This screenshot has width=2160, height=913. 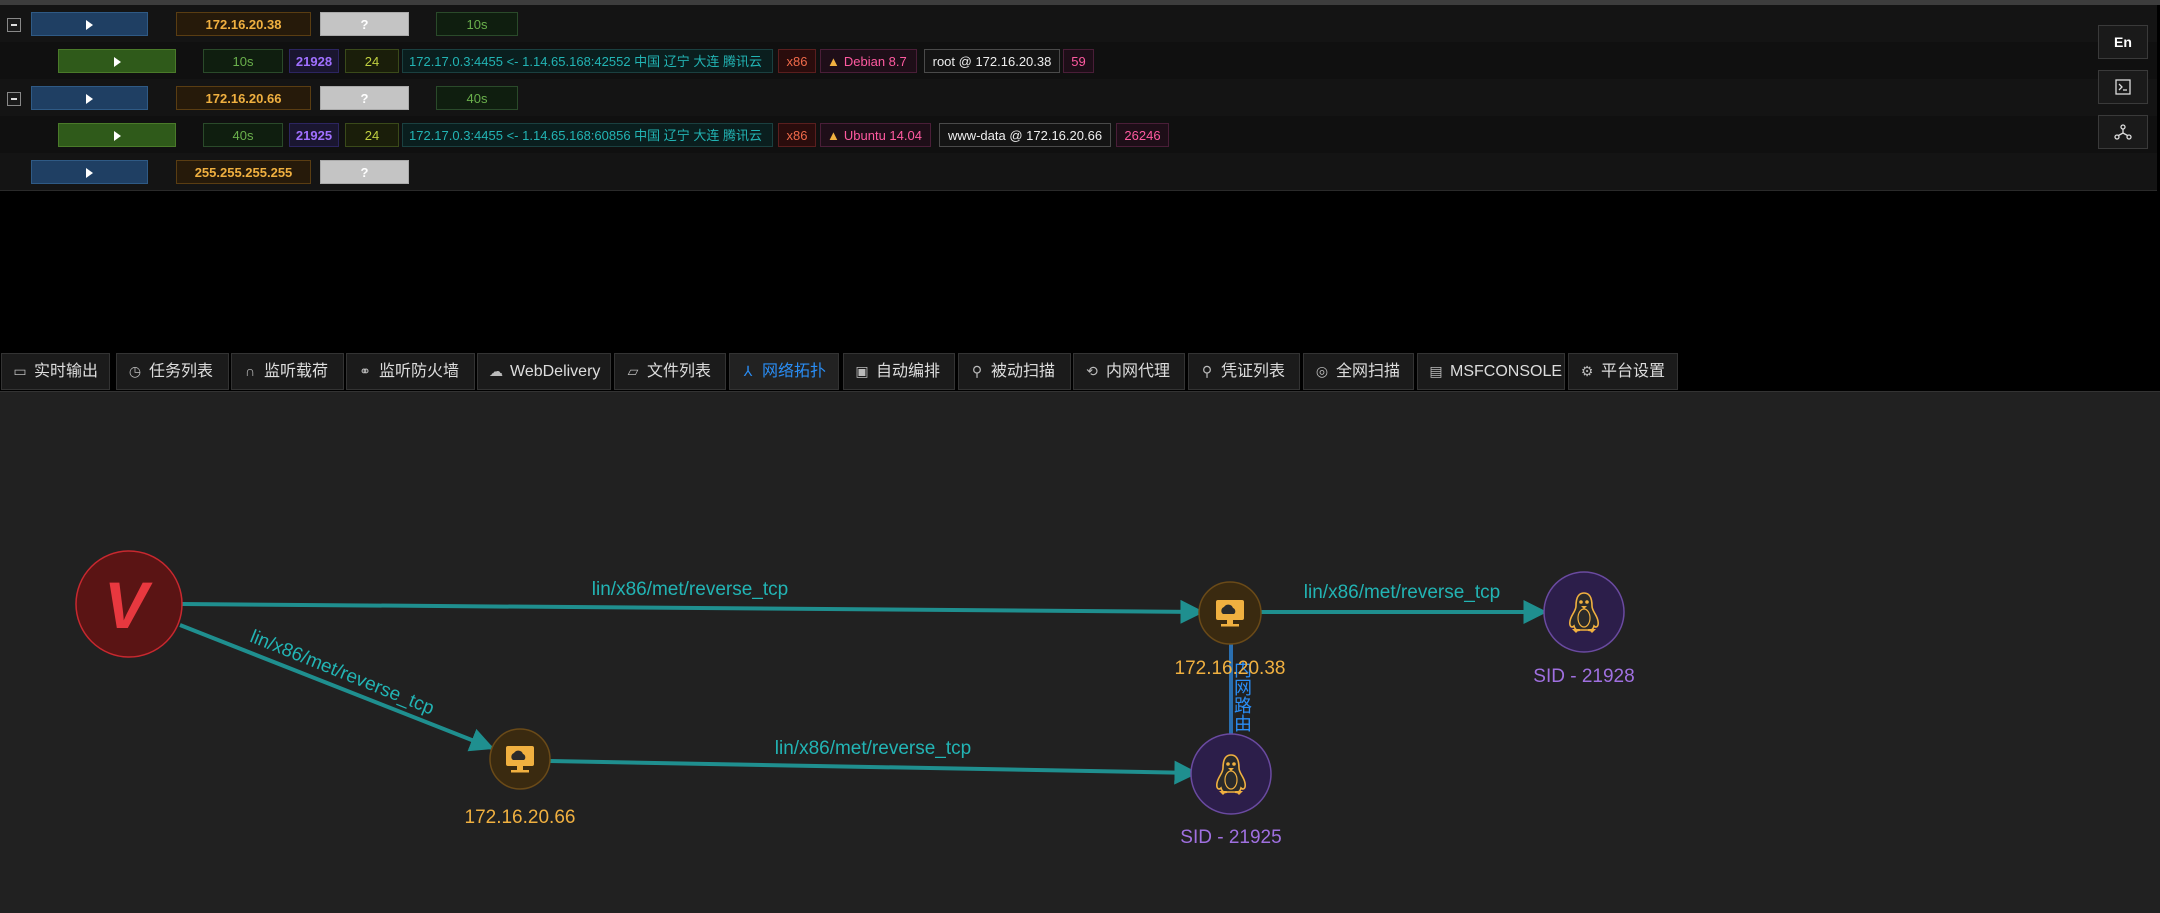 I want to click on session-os: ▲ Ubuntu 14.04, so click(x=875, y=135).